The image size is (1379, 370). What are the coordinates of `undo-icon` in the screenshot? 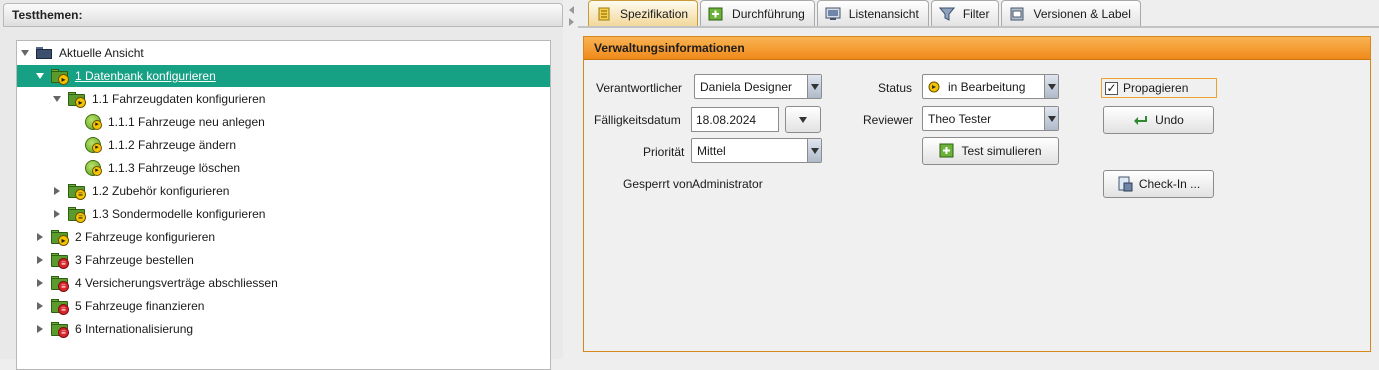 It's located at (1141, 120).